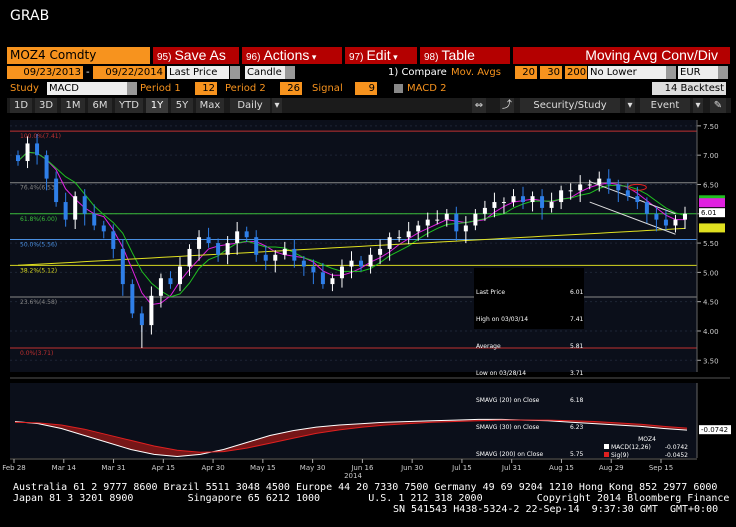 The height and width of the screenshot is (527, 736). I want to click on tab-max: Max, so click(210, 105).